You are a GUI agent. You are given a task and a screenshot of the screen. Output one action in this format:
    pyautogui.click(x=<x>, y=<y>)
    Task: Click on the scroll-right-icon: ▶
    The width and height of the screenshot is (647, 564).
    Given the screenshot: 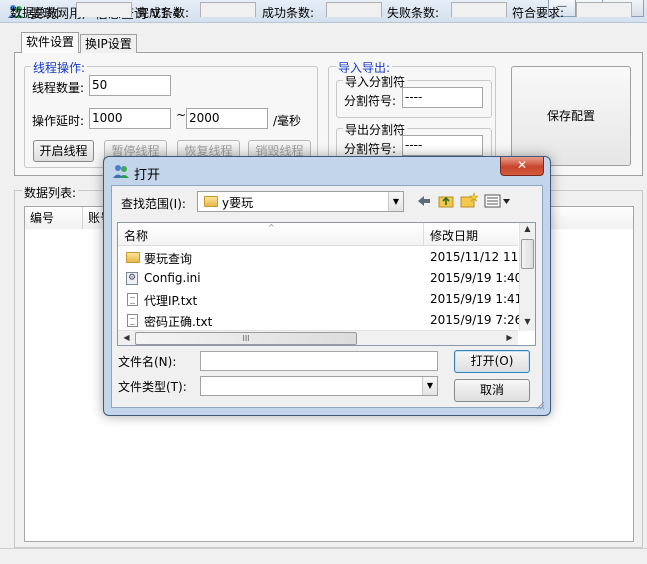 What is the action you would take?
    pyautogui.click(x=509, y=337)
    